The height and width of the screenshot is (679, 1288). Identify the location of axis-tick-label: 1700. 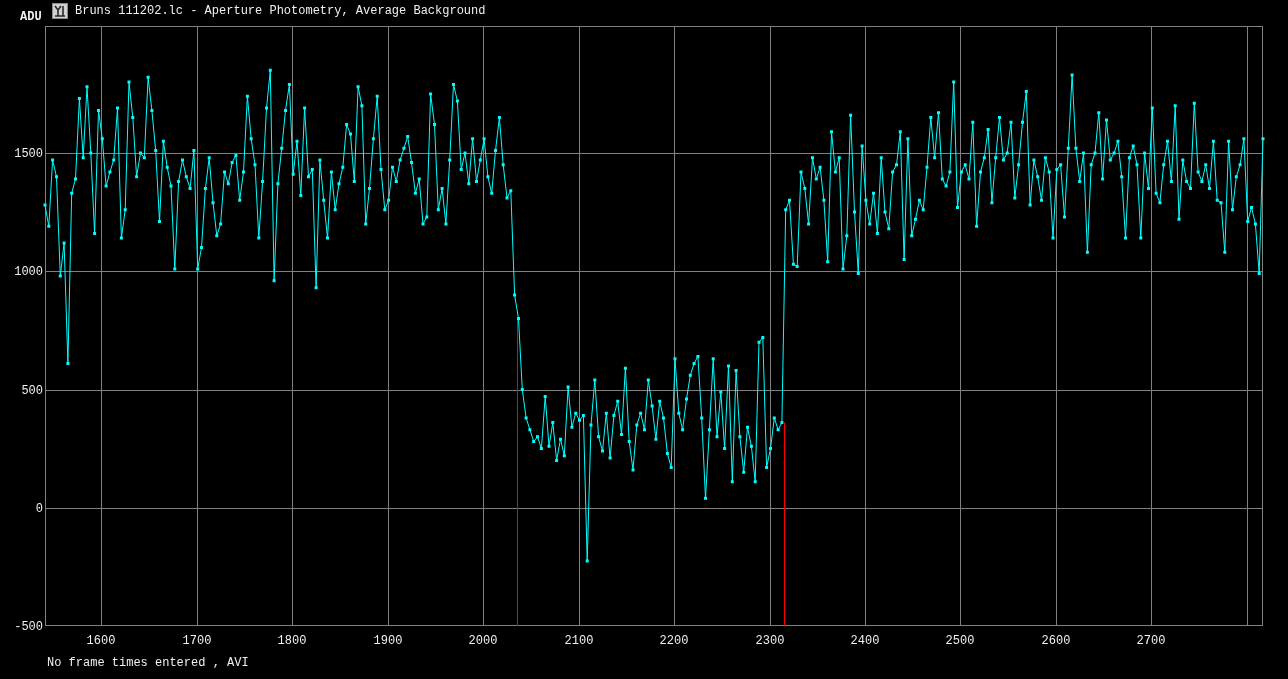
(197, 640).